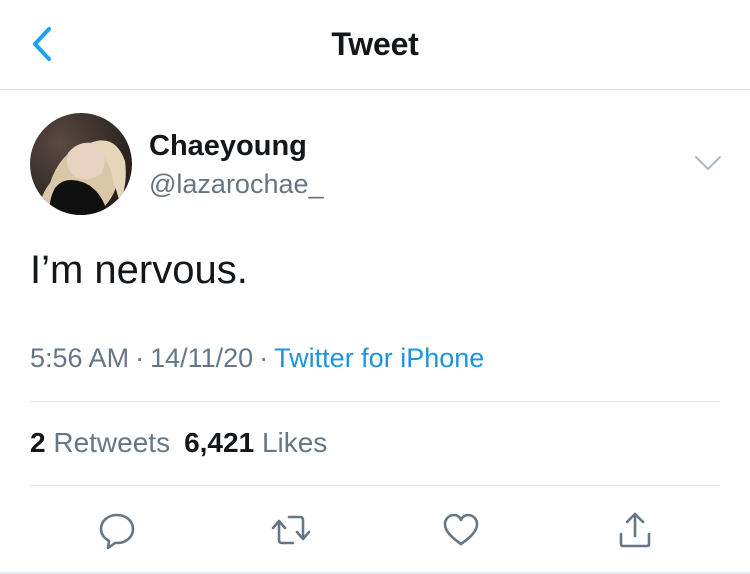 This screenshot has width=750, height=574. I want to click on reply-button, so click(117, 530).